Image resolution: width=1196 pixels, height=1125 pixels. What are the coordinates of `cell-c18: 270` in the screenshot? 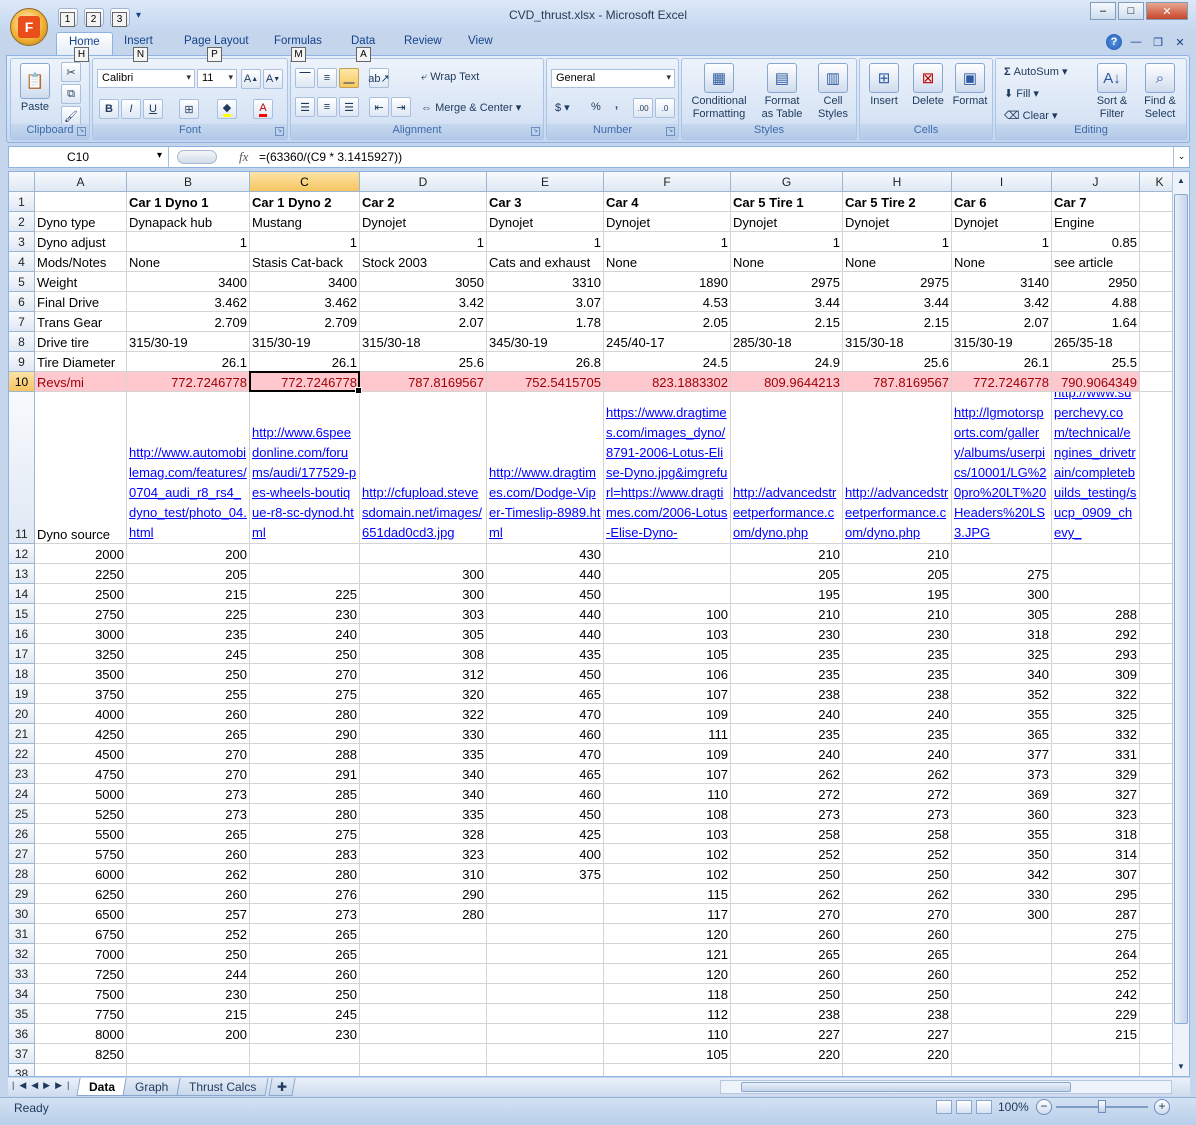 It's located at (305, 674).